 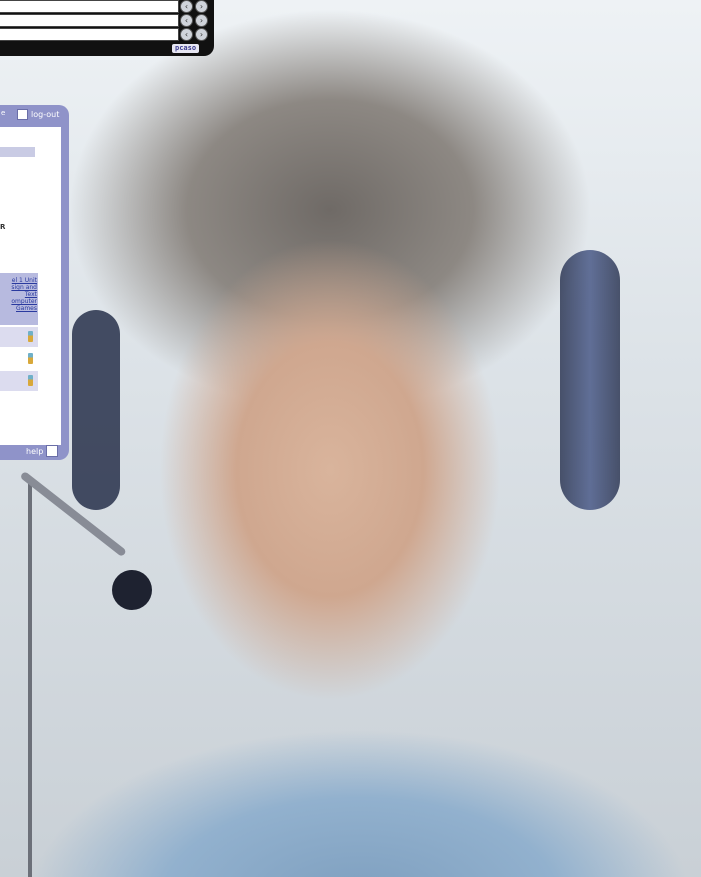 I want to click on logout-icon, so click(x=22, y=114).